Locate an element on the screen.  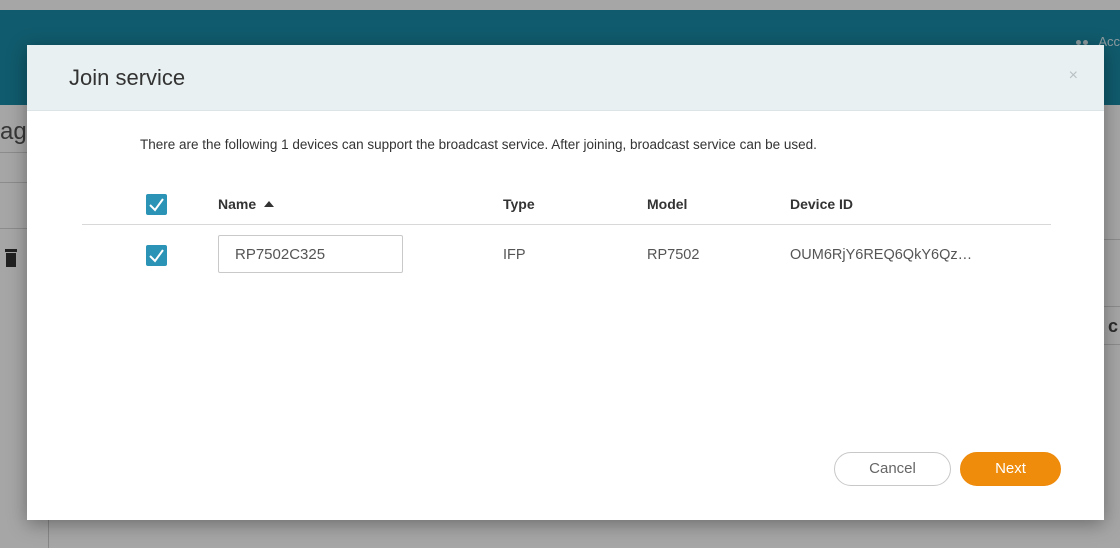
cancel-button: Cancel is located at coordinates (892, 469).